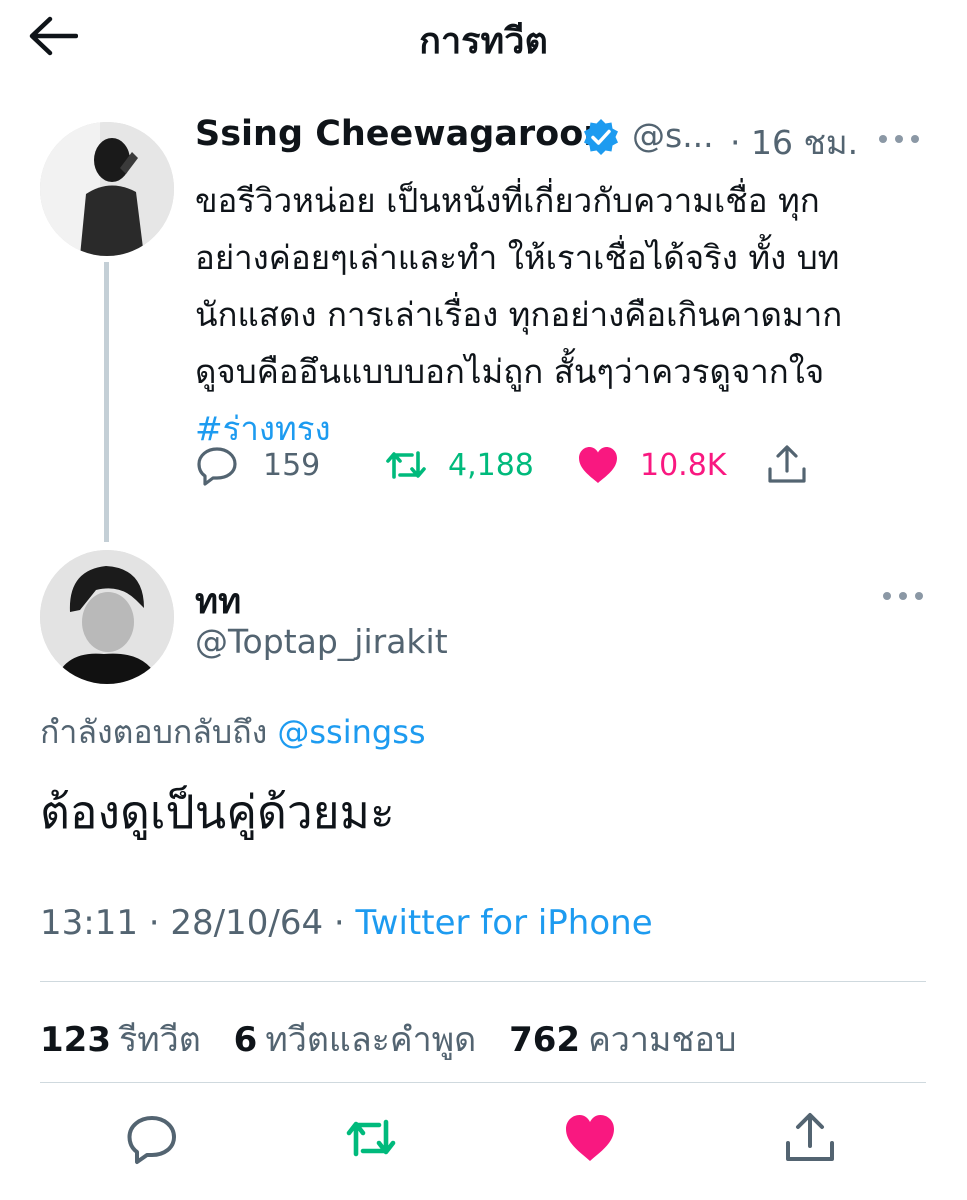  I want to click on engagement-stats: 123 รีทวีต 6 ทวีตและคำพูด 762 ความชอบ, so click(399, 1039).